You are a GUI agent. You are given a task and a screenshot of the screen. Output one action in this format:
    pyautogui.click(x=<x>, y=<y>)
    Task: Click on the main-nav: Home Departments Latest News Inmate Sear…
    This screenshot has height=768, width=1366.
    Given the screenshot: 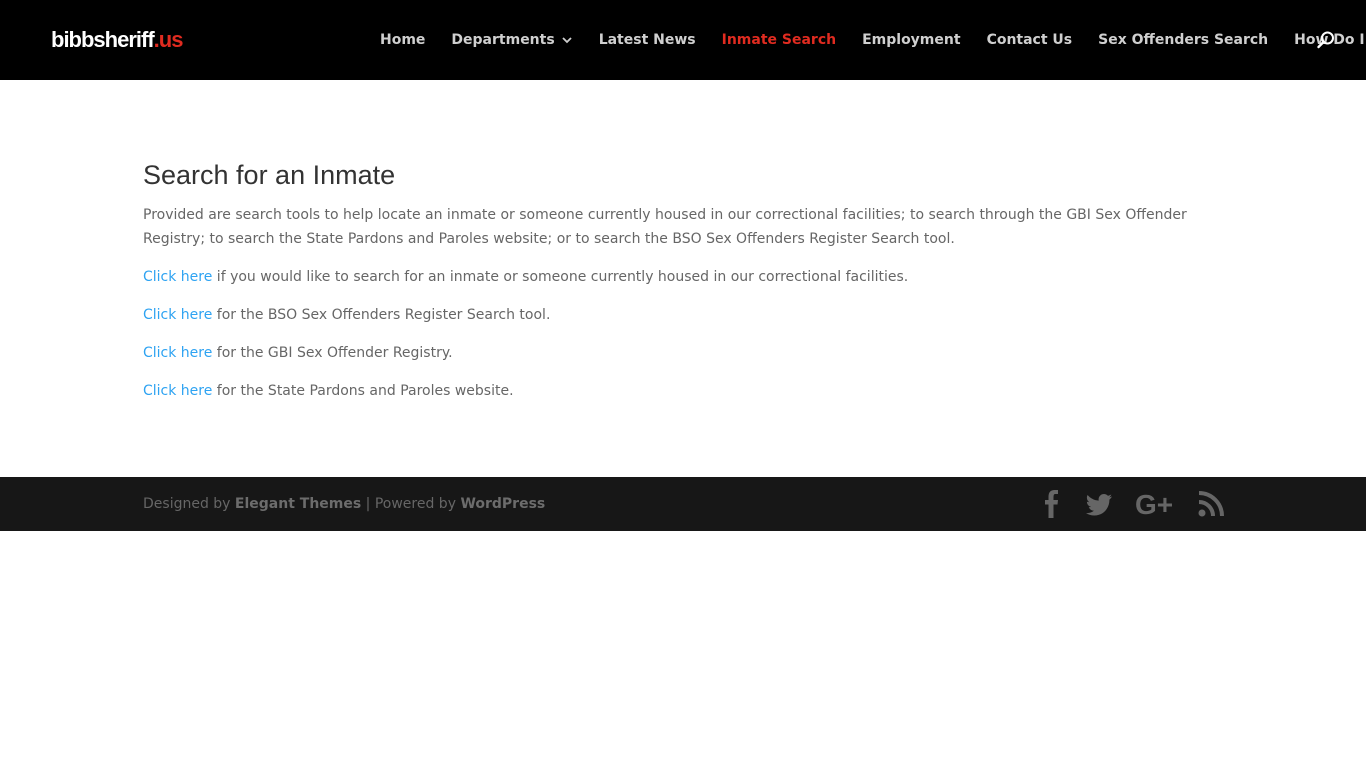 What is the action you would take?
    pyautogui.click(x=873, y=40)
    